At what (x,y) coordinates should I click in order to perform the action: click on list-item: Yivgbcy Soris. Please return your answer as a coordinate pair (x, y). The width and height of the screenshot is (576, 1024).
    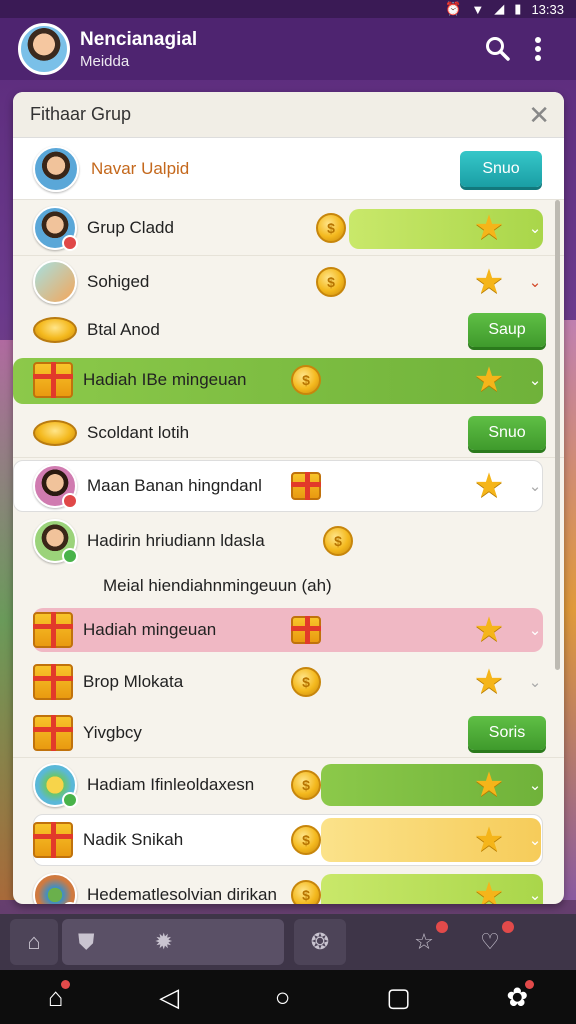
    Looking at the image, I should click on (288, 733).